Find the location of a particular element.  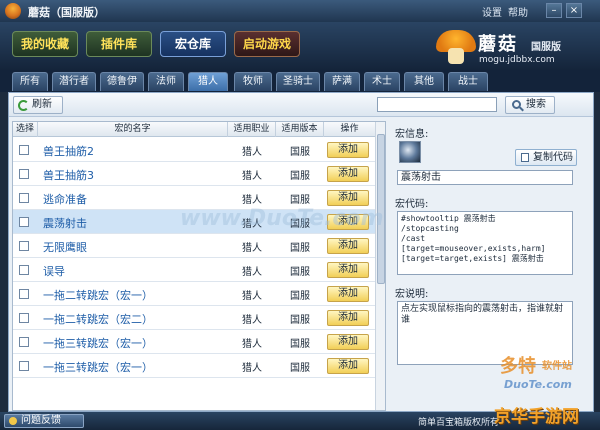

tab-warrior: 战士 is located at coordinates (468, 81).